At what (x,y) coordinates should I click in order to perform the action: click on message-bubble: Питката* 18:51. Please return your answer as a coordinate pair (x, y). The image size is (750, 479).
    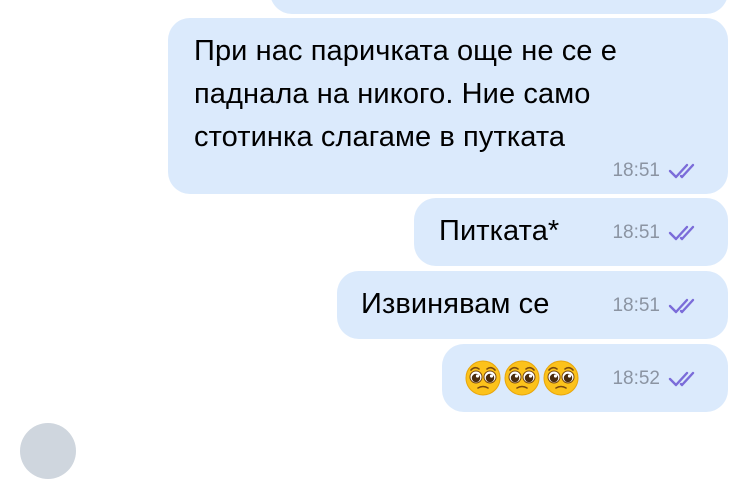
    Looking at the image, I should click on (571, 232).